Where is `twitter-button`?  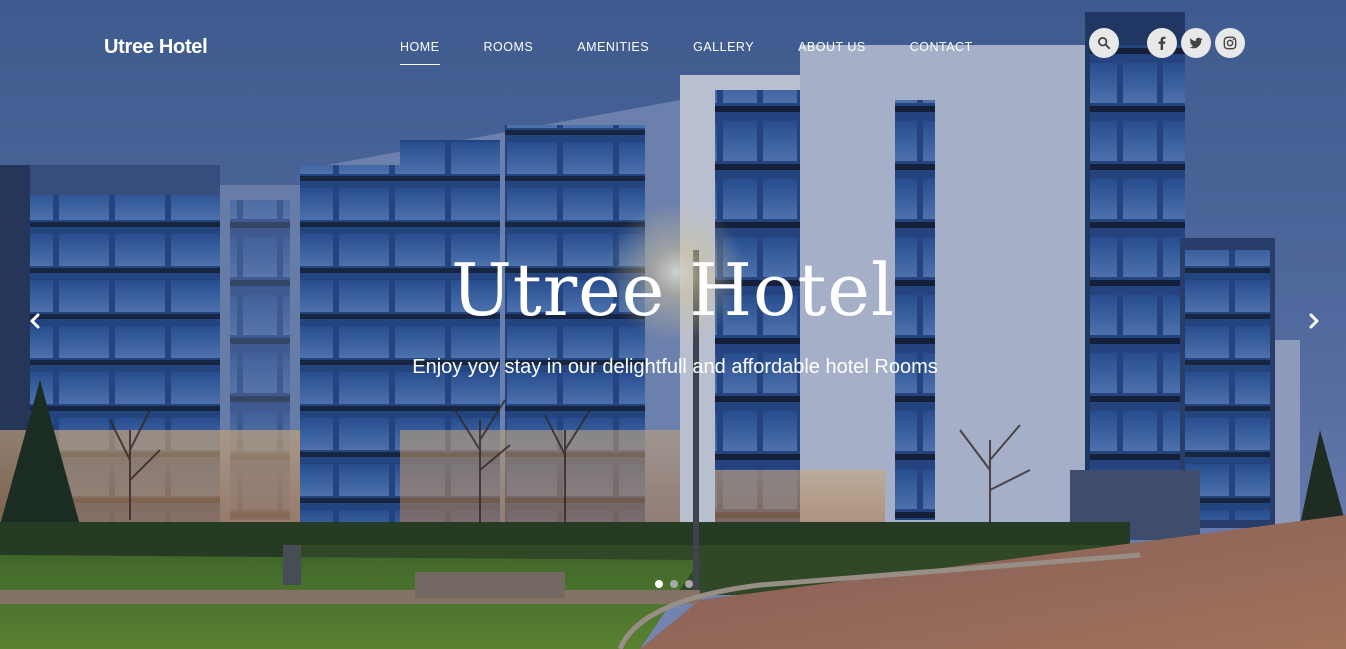
twitter-button is located at coordinates (1196, 43).